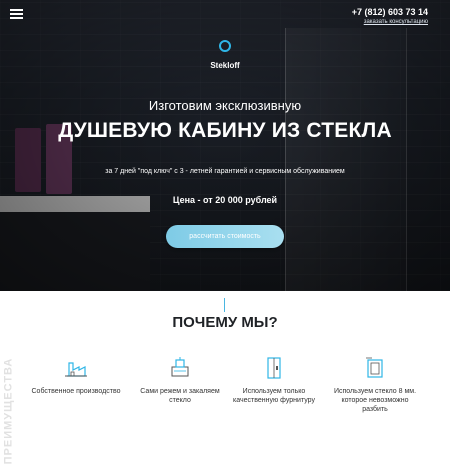 The width and height of the screenshot is (450, 464). Describe the element at coordinates (76, 368) in the screenshot. I see `factory-icon` at that location.